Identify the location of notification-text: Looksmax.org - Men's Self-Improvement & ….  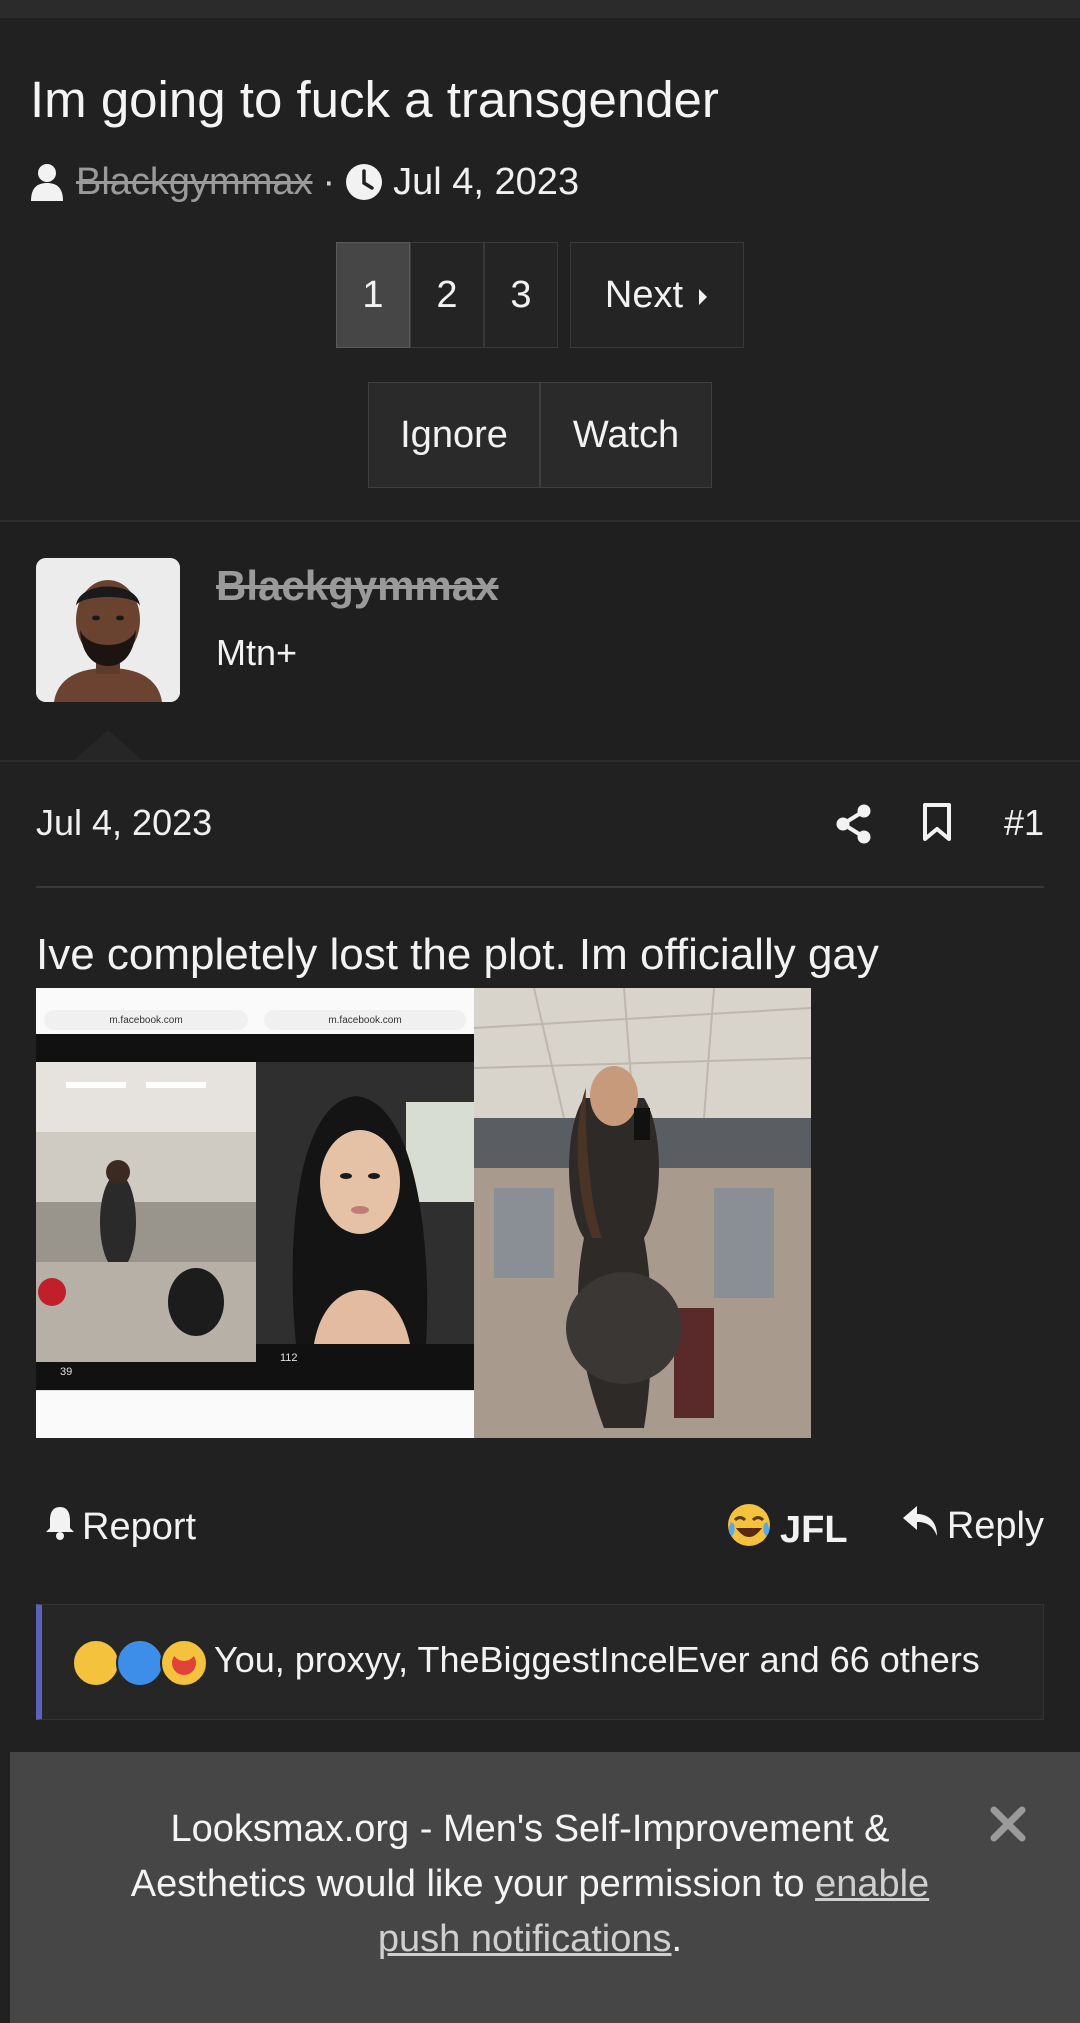
(510, 1856).